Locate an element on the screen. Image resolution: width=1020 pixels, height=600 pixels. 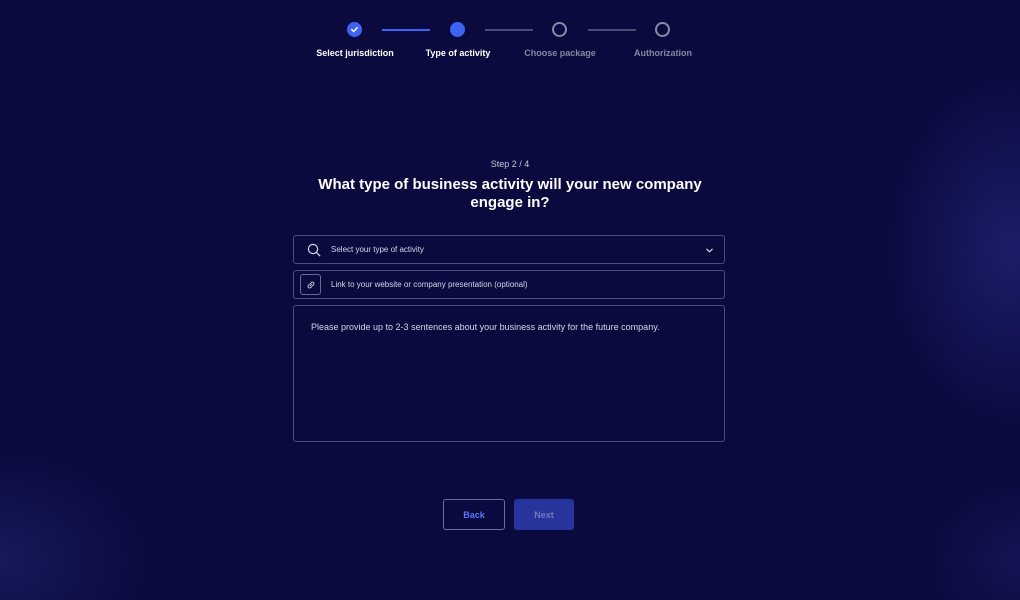
step-label-select-jurisdiction: Select jurisdiction is located at coordinates (355, 53).